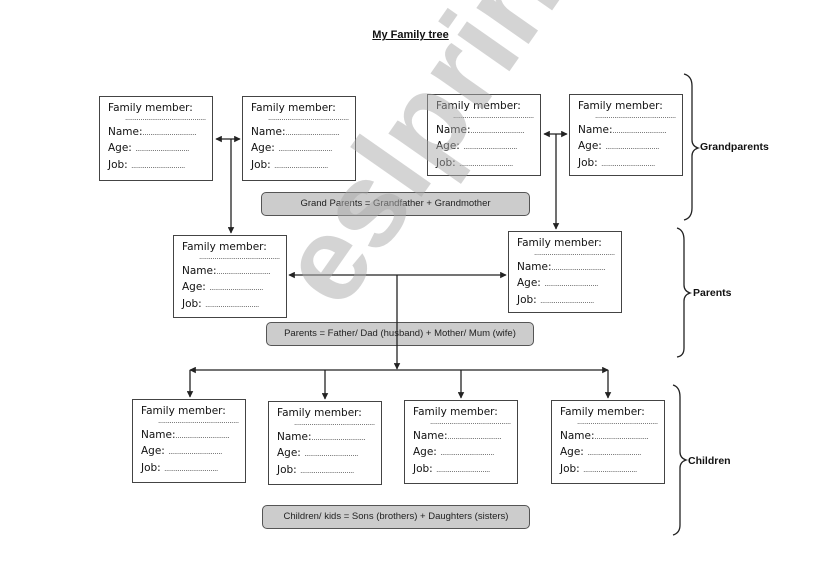 The height and width of the screenshot is (580, 821). Describe the element at coordinates (410, 35) in the screenshot. I see `page-title: My Family tree` at that location.